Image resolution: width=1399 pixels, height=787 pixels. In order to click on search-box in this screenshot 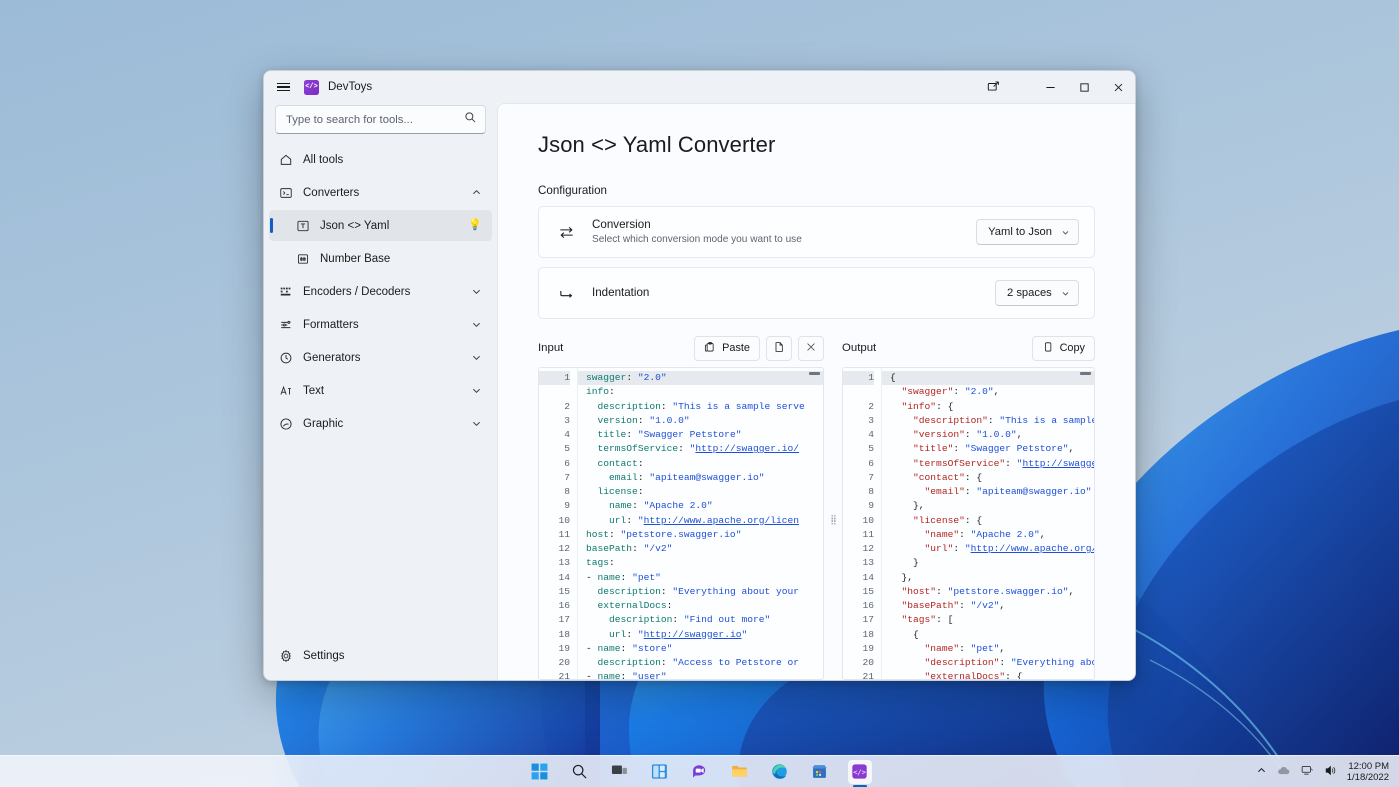, I will do `click(380, 119)`.